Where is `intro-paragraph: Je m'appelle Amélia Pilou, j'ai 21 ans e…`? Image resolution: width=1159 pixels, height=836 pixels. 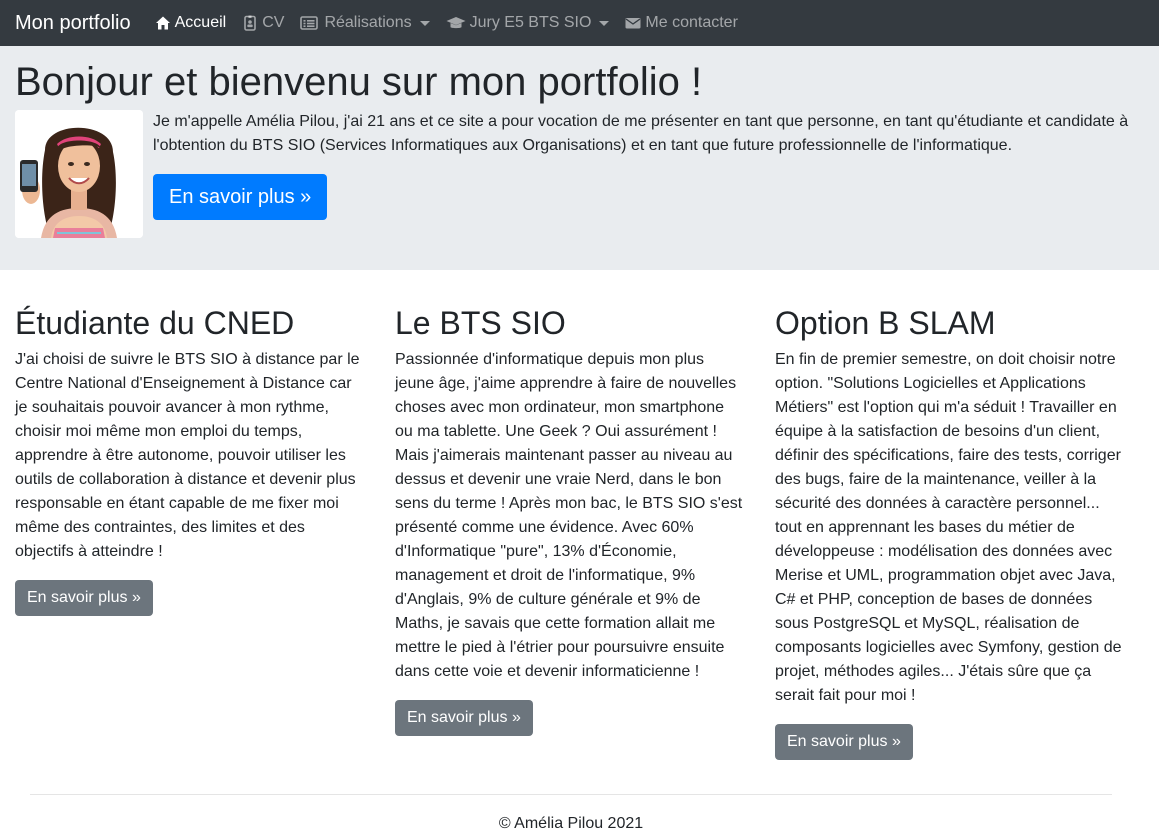 intro-paragraph: Je m'appelle Amélia Pilou, j'ai 21 ans e… is located at coordinates (641, 133).